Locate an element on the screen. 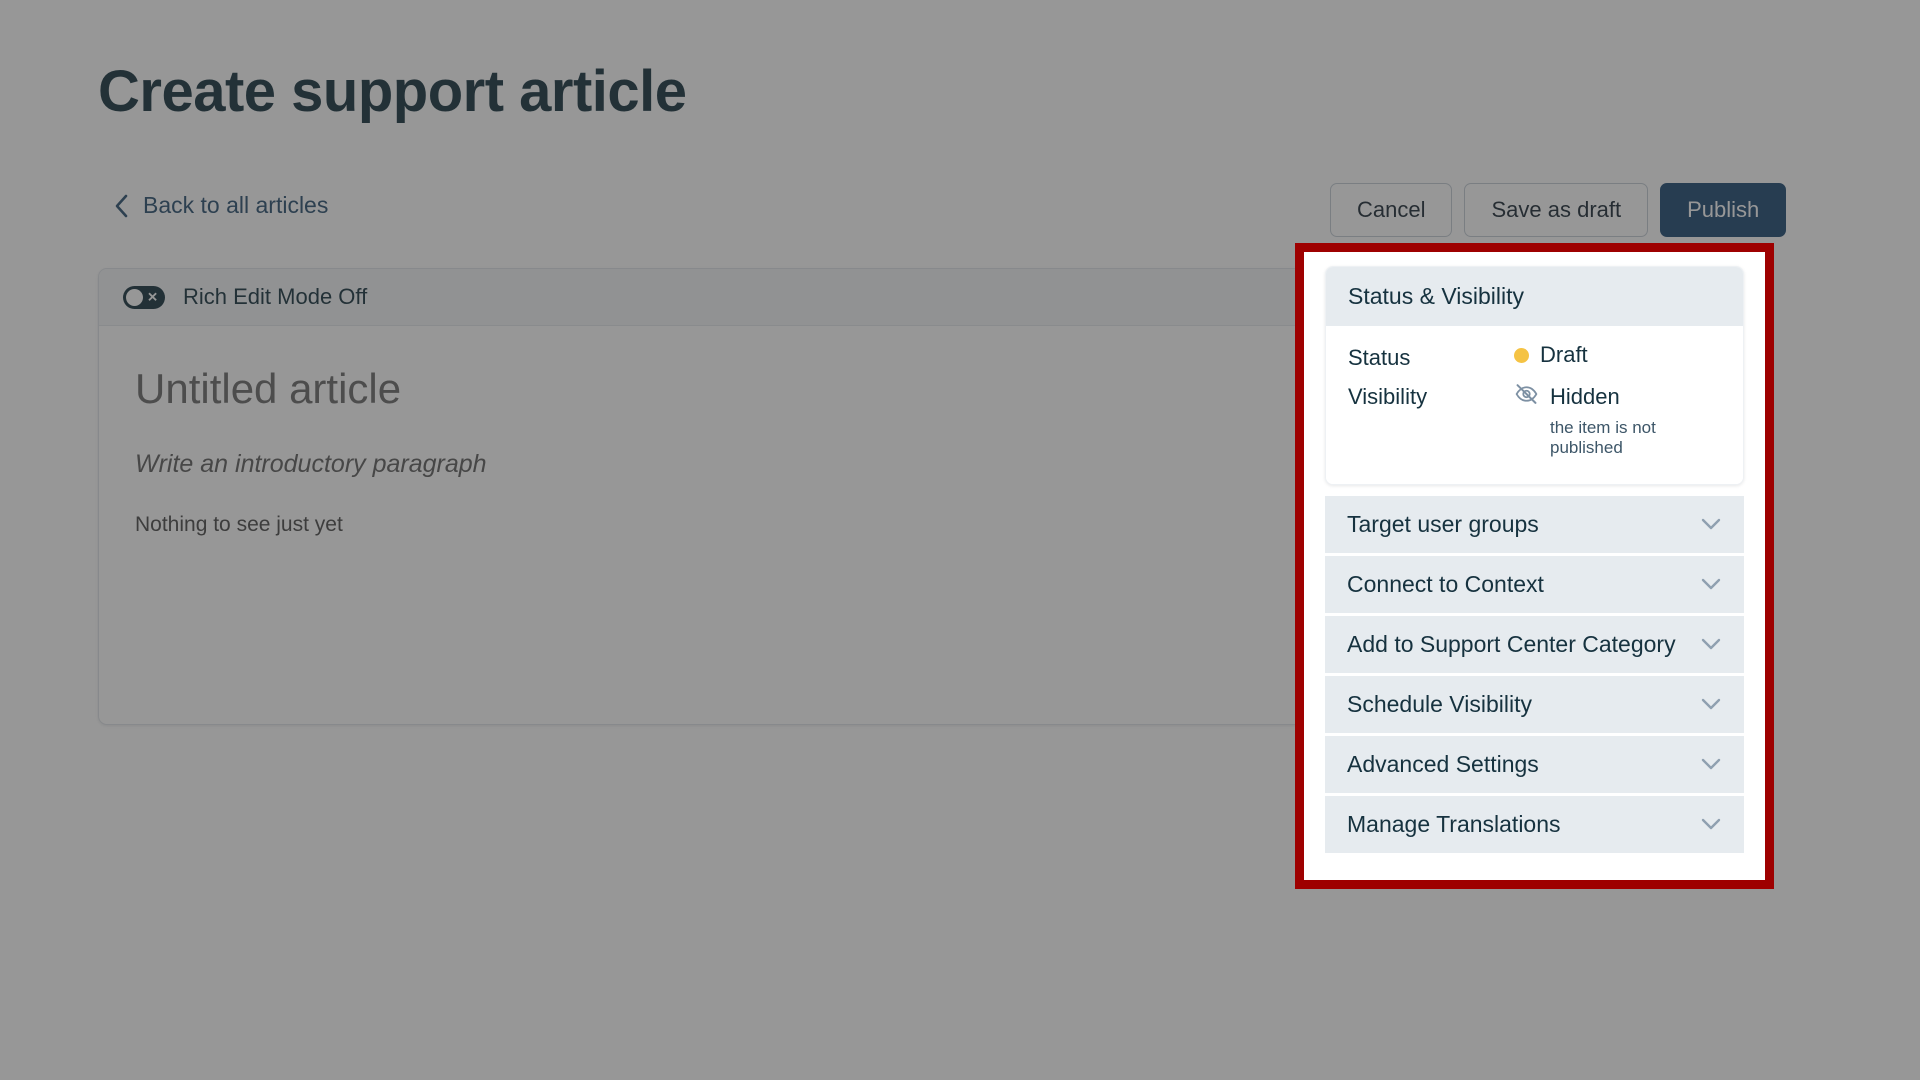 The image size is (1920, 1080). accordion-label: Manage Translations is located at coordinates (1454, 824).